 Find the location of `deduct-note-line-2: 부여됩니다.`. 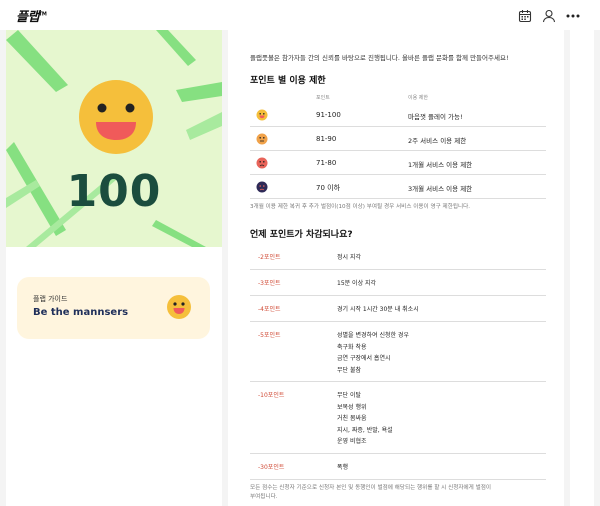

deduct-note-line-2: 부여됩니다. is located at coordinates (264, 497).